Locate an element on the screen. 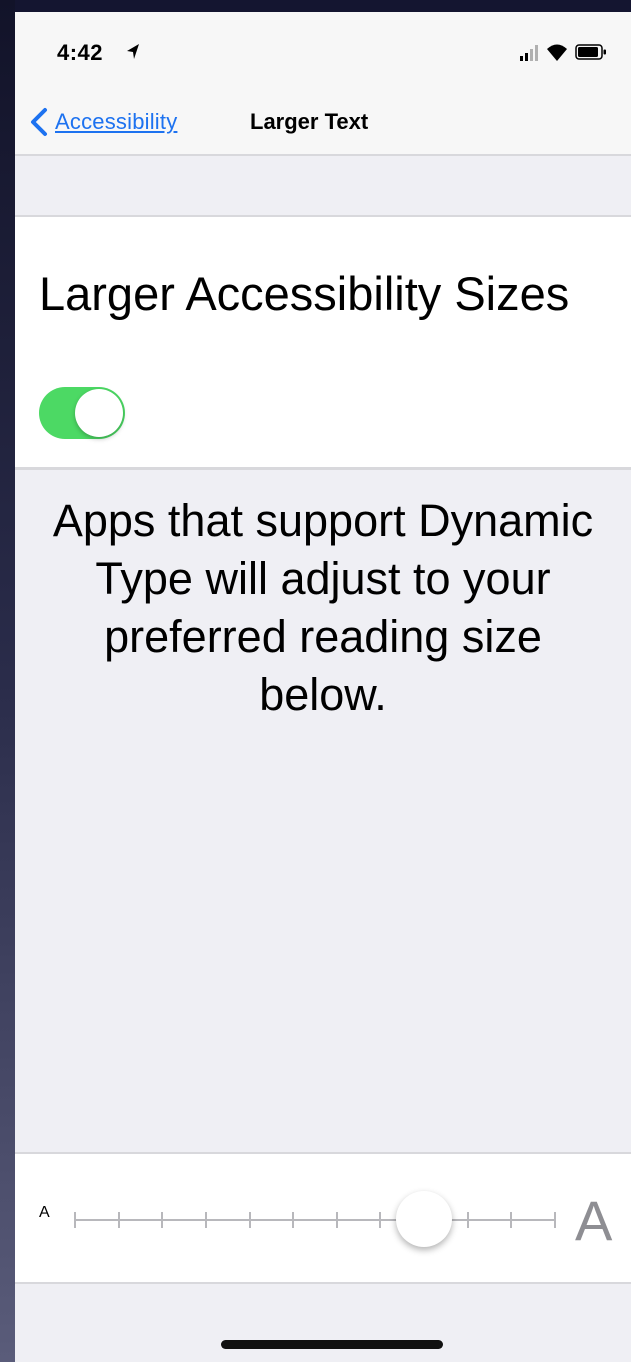 Image resolution: width=631 pixels, height=1362 pixels. page-title: Larger Text is located at coordinates (309, 121).